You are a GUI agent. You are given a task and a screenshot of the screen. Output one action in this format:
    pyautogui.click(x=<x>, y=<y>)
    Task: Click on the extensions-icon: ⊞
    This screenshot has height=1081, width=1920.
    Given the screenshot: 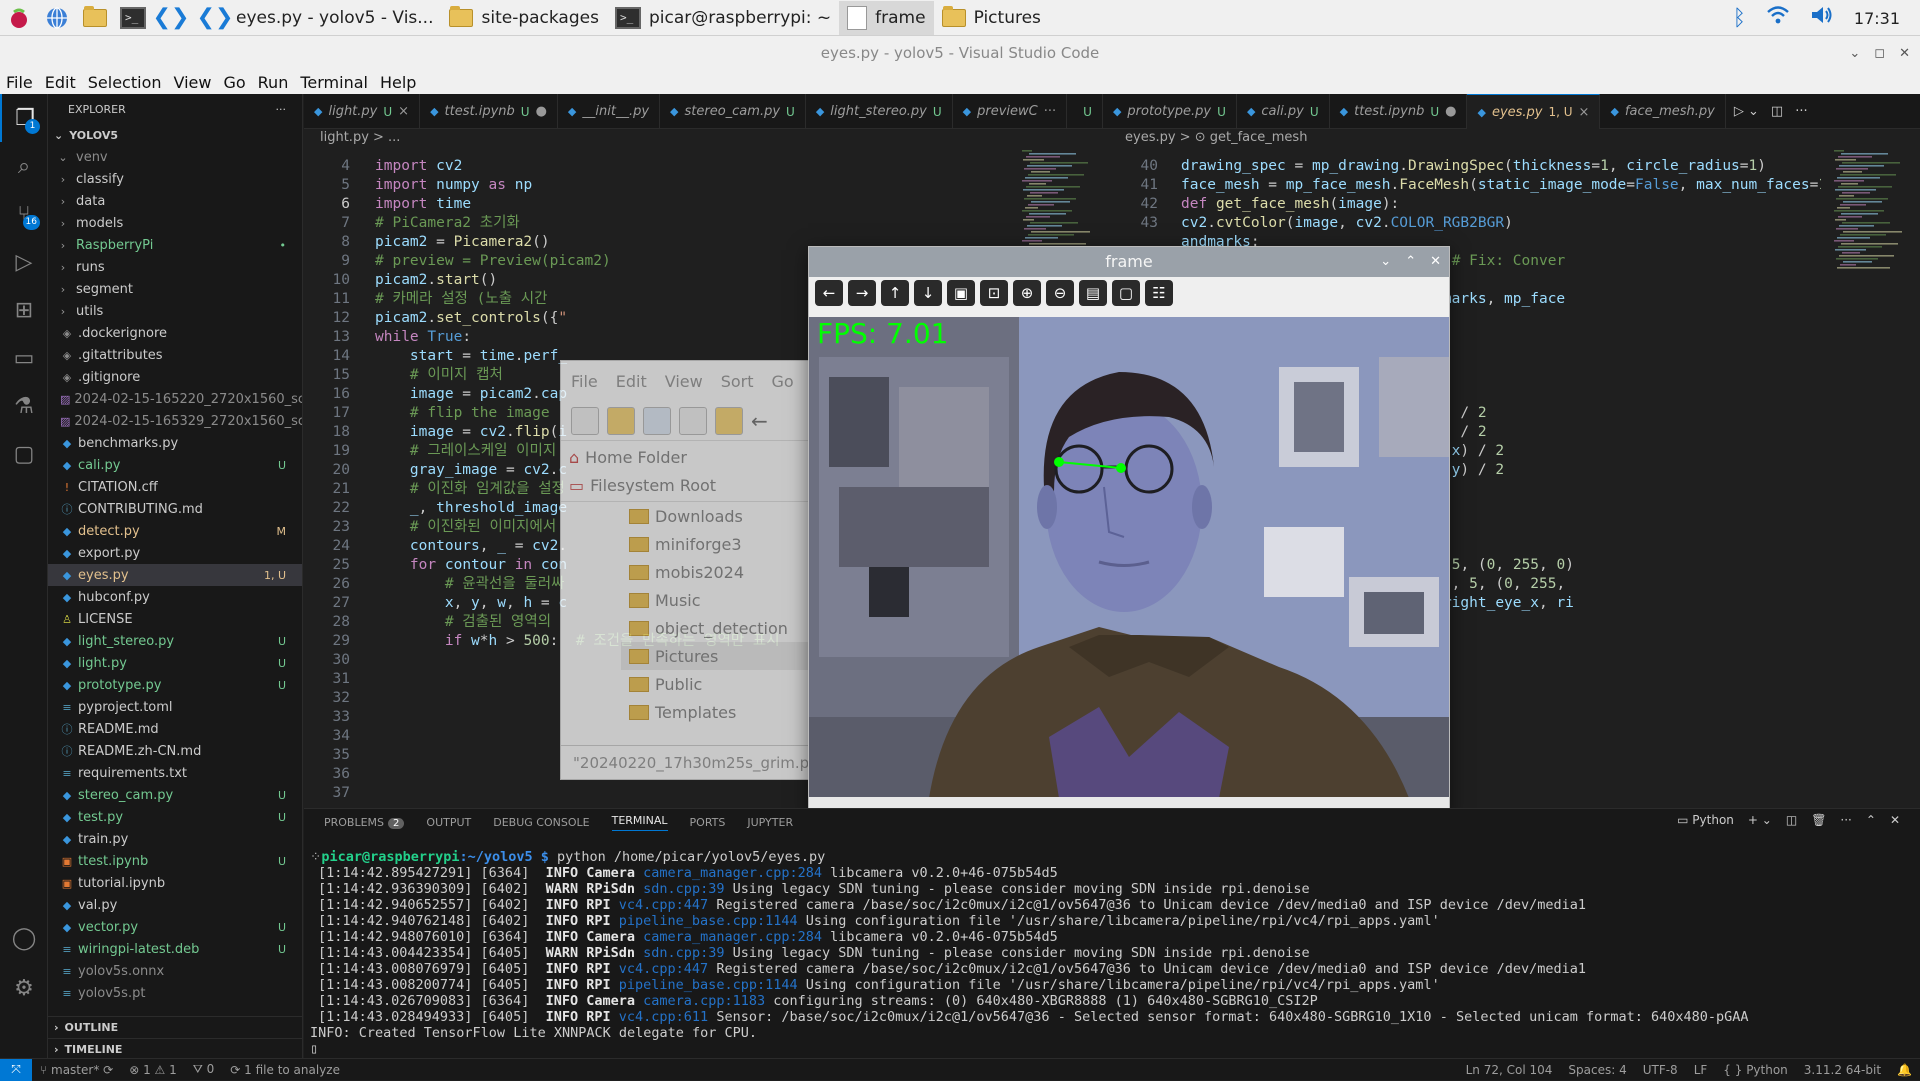 What is the action you would take?
    pyautogui.click(x=24, y=310)
    